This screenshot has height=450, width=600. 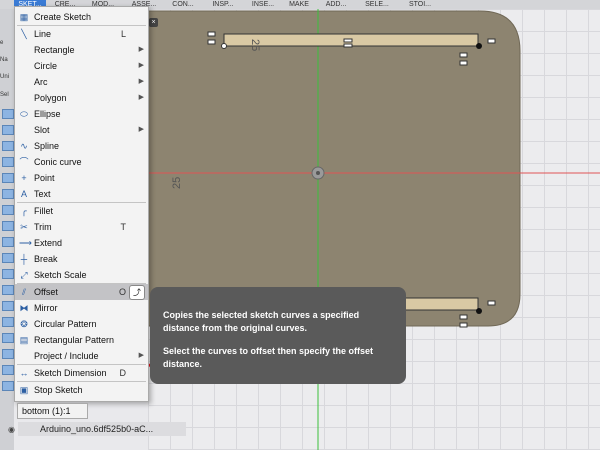 I want to click on menu-item-label: Rectangular Pattern, so click(x=74, y=340).